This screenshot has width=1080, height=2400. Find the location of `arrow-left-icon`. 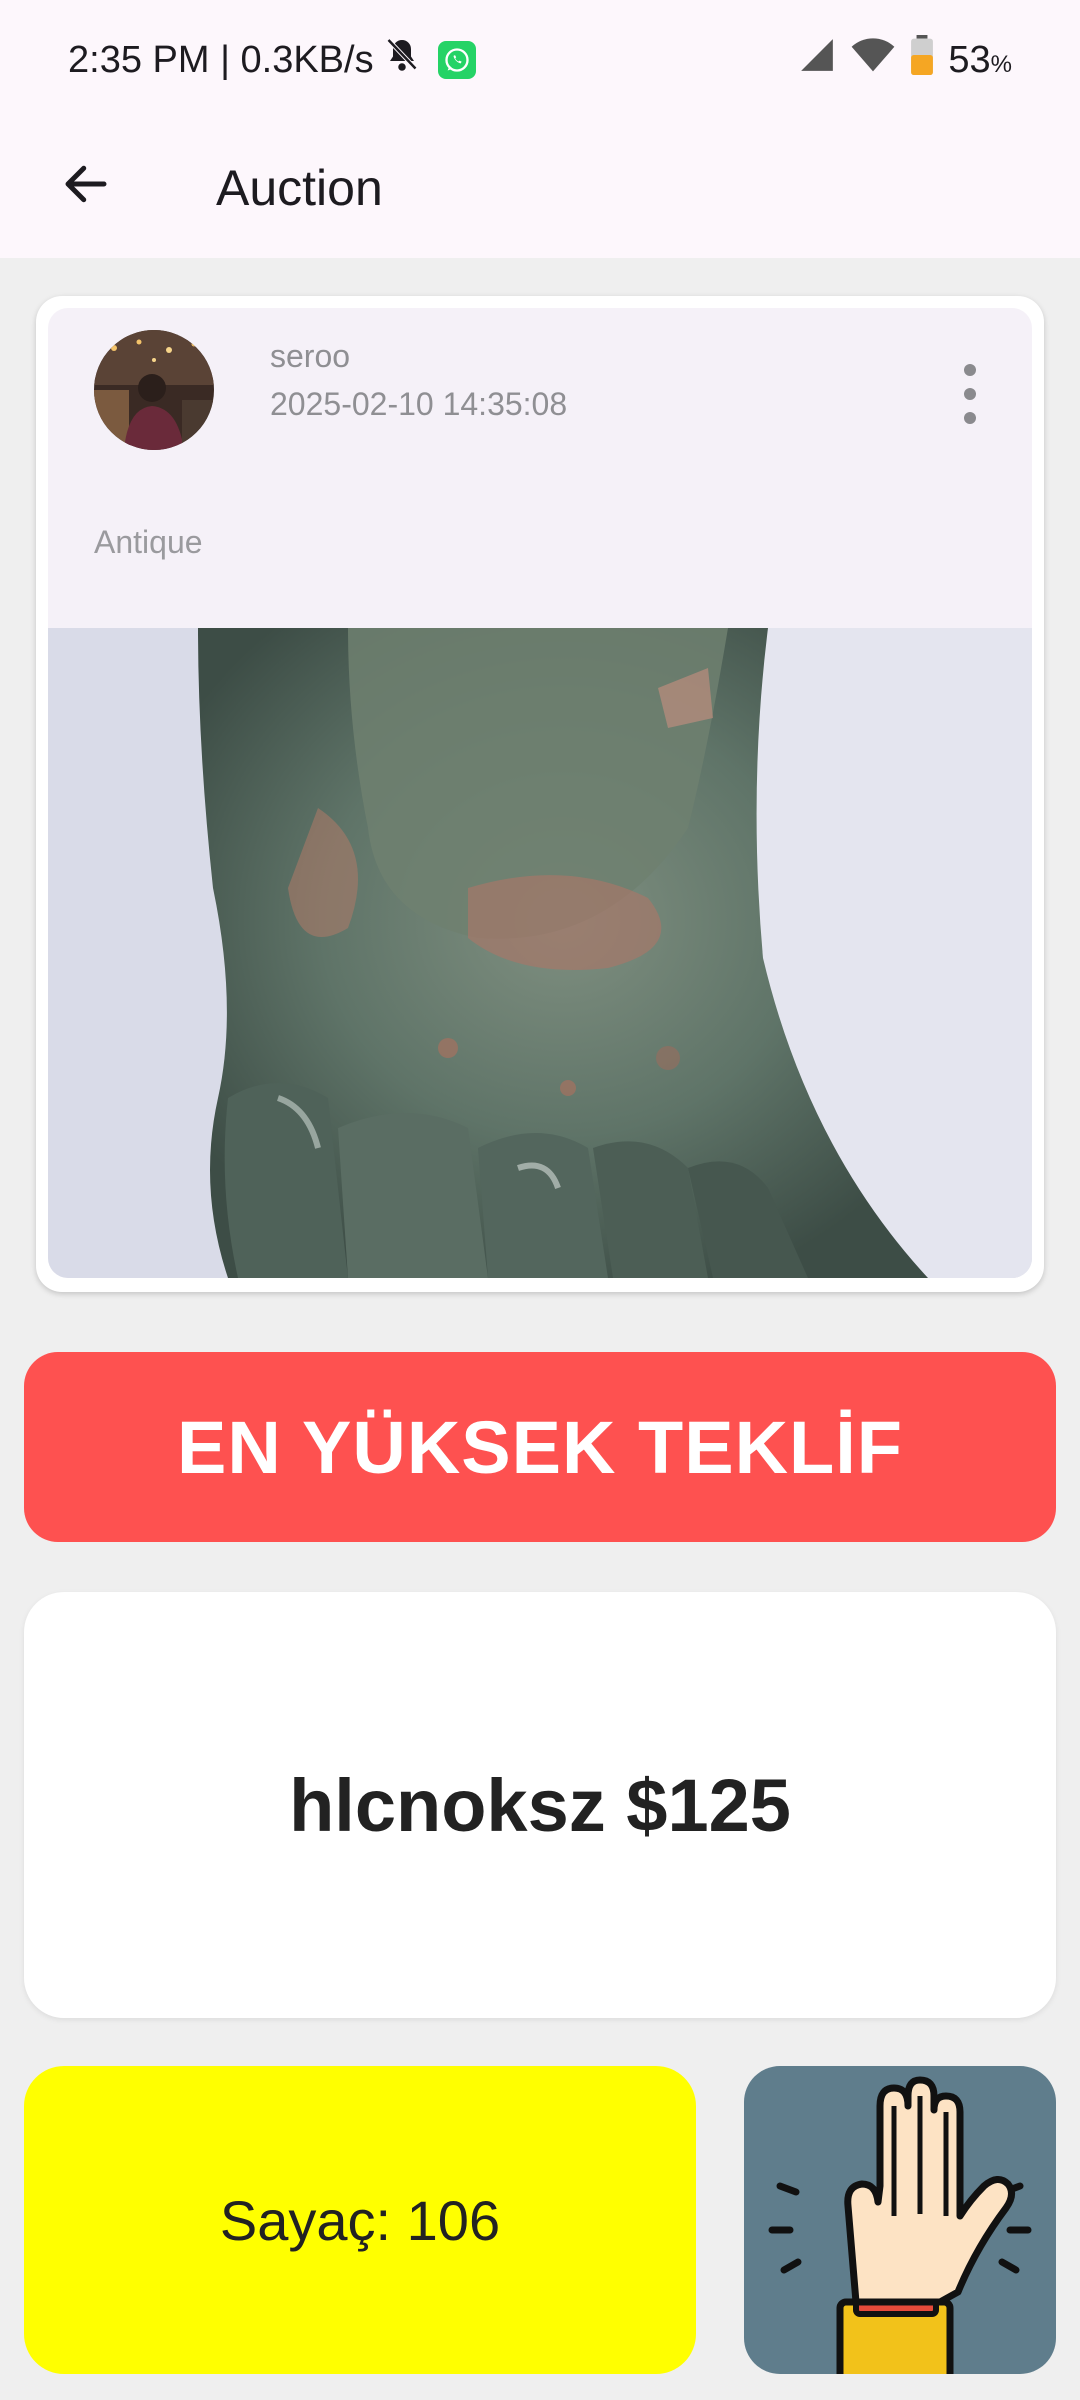

arrow-left-icon is located at coordinates (86, 186).